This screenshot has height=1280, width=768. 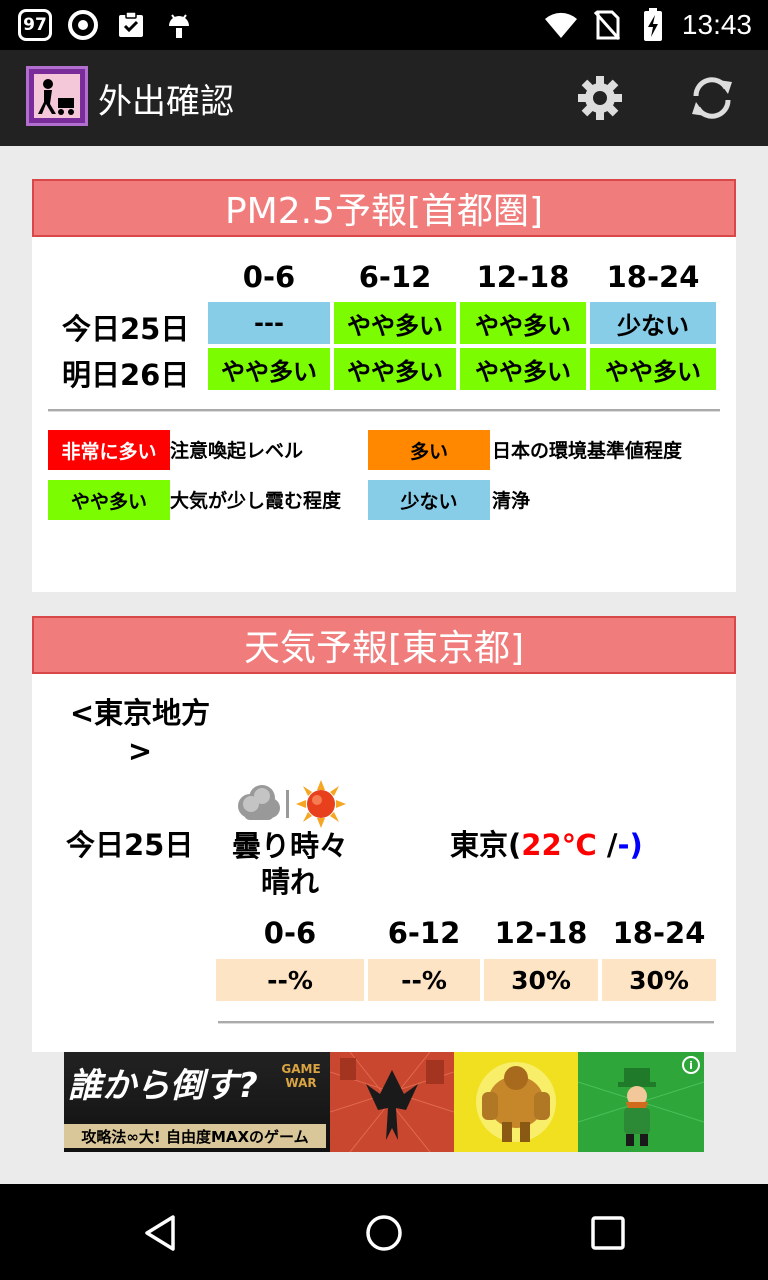 I want to click on temp-open: (, so click(x=515, y=845).